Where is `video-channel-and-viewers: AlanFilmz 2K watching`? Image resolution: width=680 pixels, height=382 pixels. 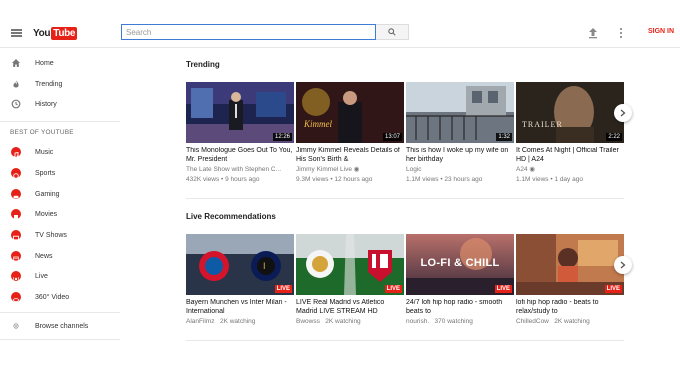 video-channel-and-viewers: AlanFilmz 2K watching is located at coordinates (240, 322).